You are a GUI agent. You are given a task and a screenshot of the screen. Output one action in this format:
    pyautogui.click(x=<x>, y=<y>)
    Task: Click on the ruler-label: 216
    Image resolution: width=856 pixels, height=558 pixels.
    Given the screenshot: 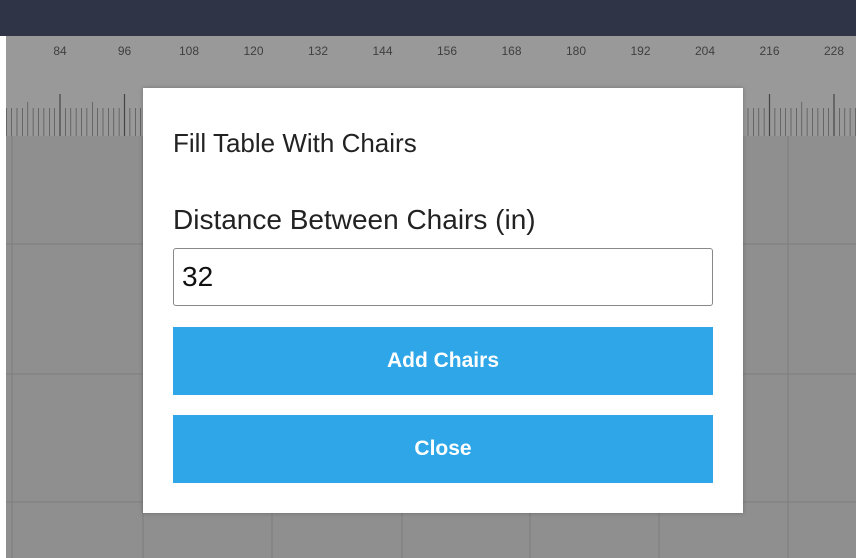 What is the action you would take?
    pyautogui.click(x=769, y=51)
    